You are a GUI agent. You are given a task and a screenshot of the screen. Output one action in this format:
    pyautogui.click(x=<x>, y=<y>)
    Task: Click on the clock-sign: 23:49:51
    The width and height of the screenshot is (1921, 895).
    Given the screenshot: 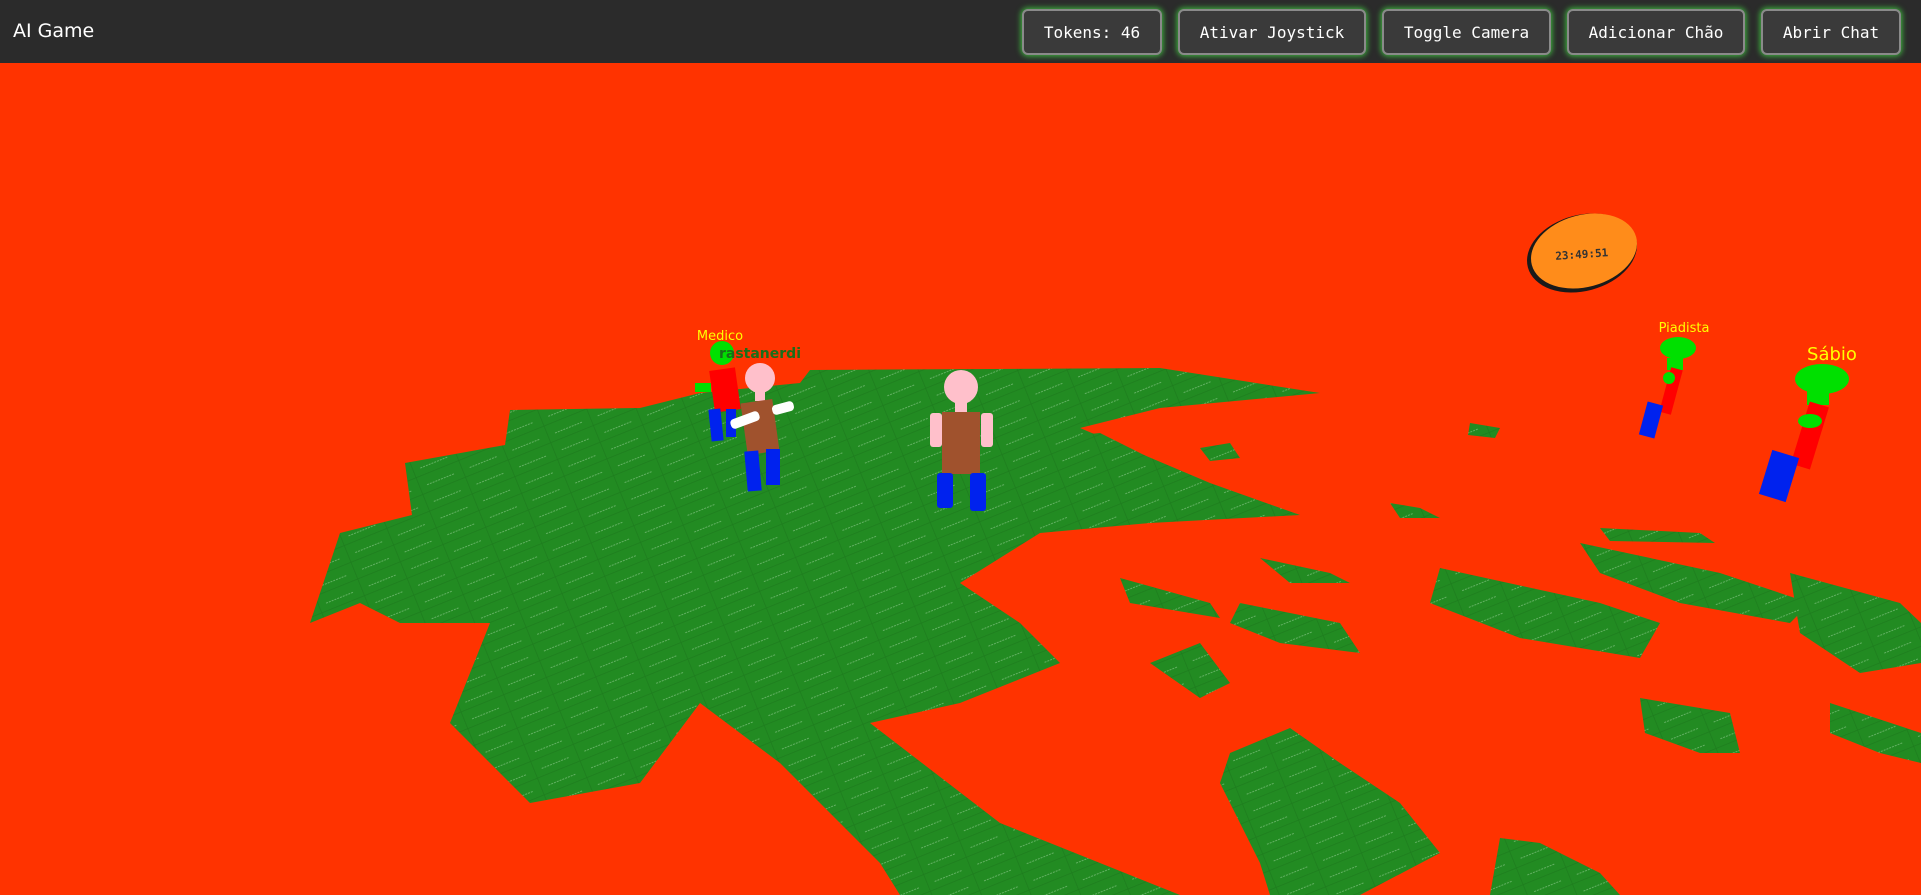 What is the action you would take?
    pyautogui.click(x=1582, y=253)
    